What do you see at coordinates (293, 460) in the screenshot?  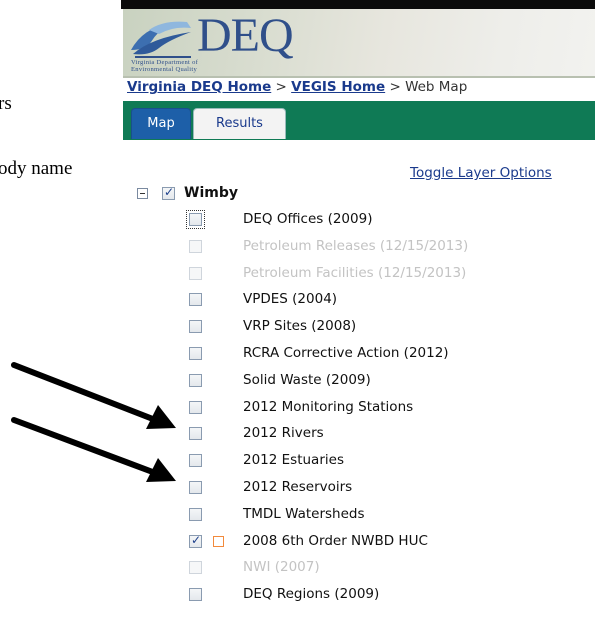 I see `layer-label: 2012 Estuaries` at bounding box center [293, 460].